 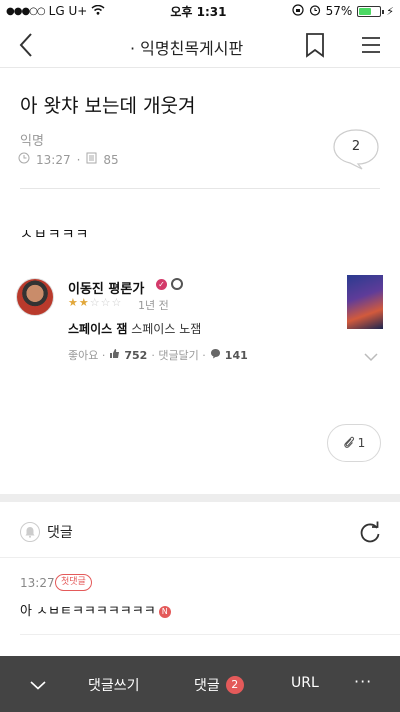 What do you see at coordinates (297, 11) in the screenshot?
I see `lock-rotation-icon` at bounding box center [297, 11].